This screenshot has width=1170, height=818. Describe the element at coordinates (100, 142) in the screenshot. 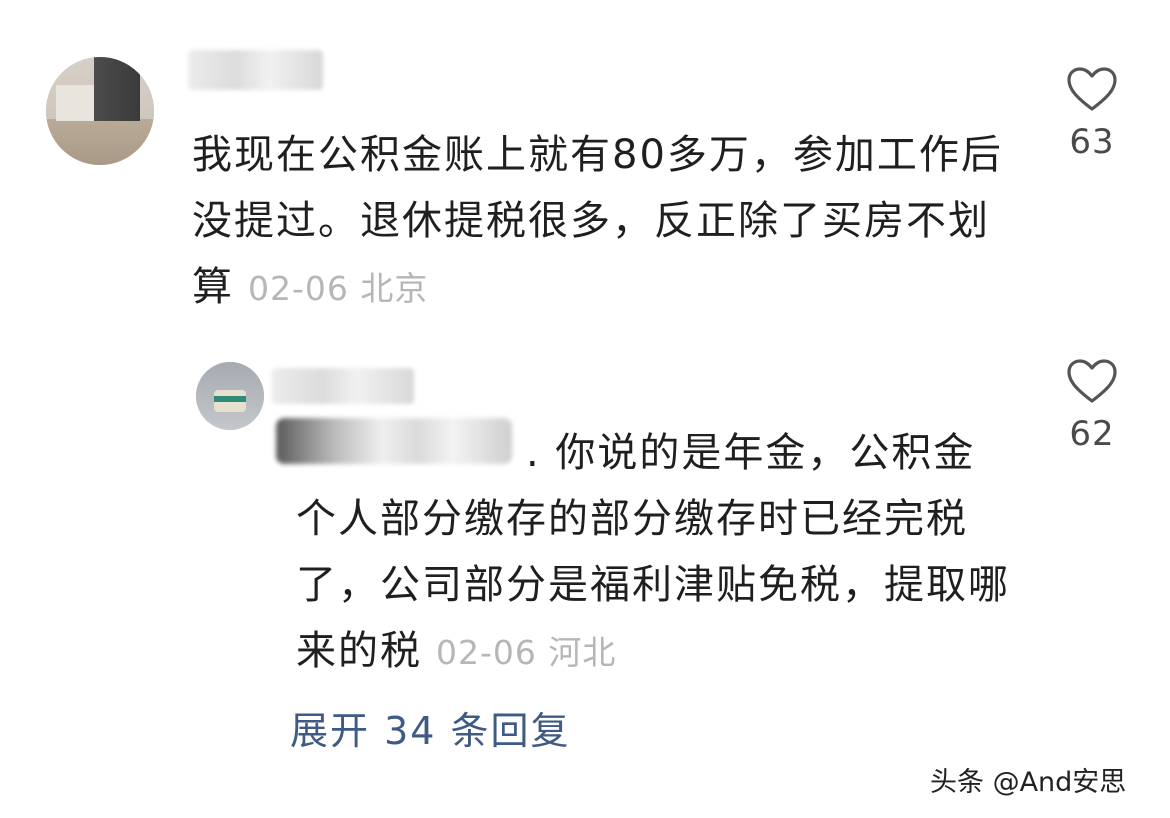

I see `avatar-photo-floor` at that location.